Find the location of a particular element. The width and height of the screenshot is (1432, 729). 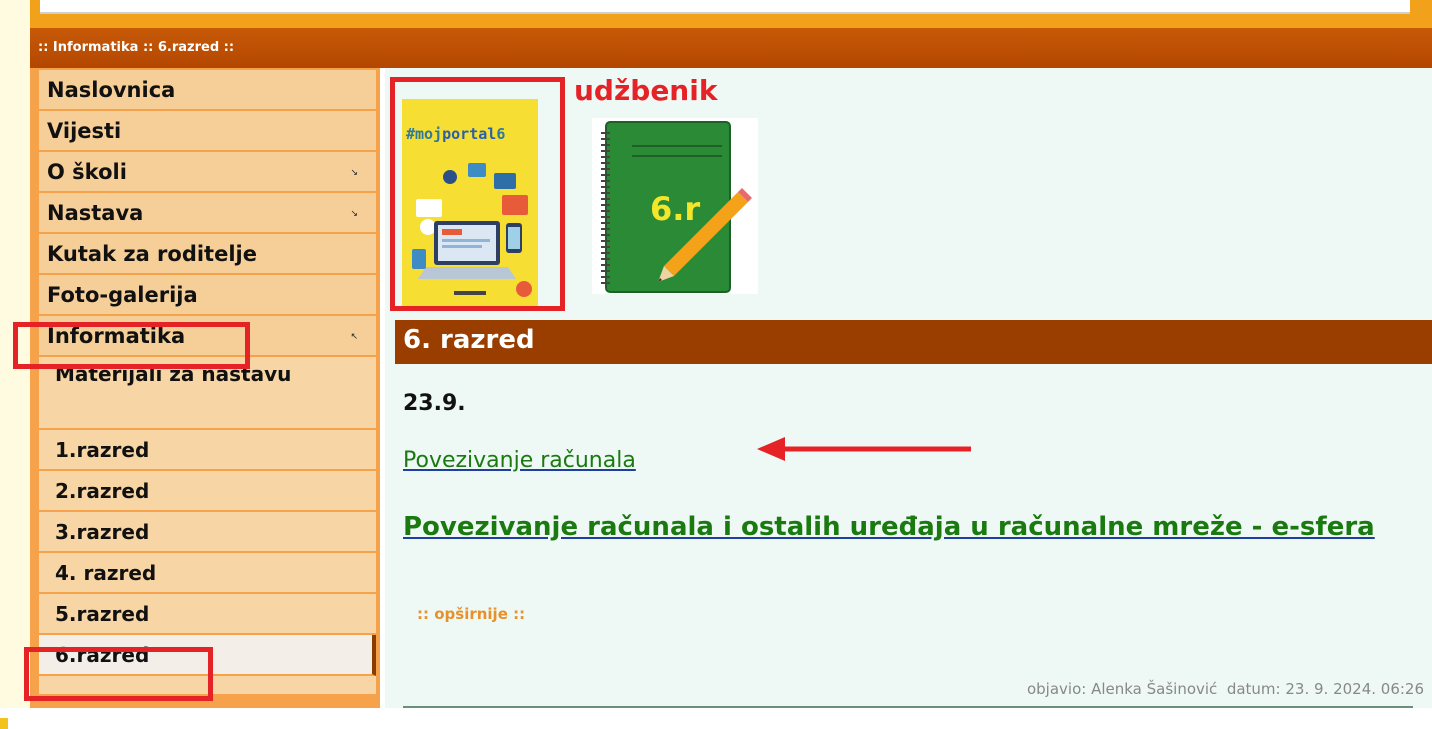

laptop-illustration is located at coordinates (472, 230).